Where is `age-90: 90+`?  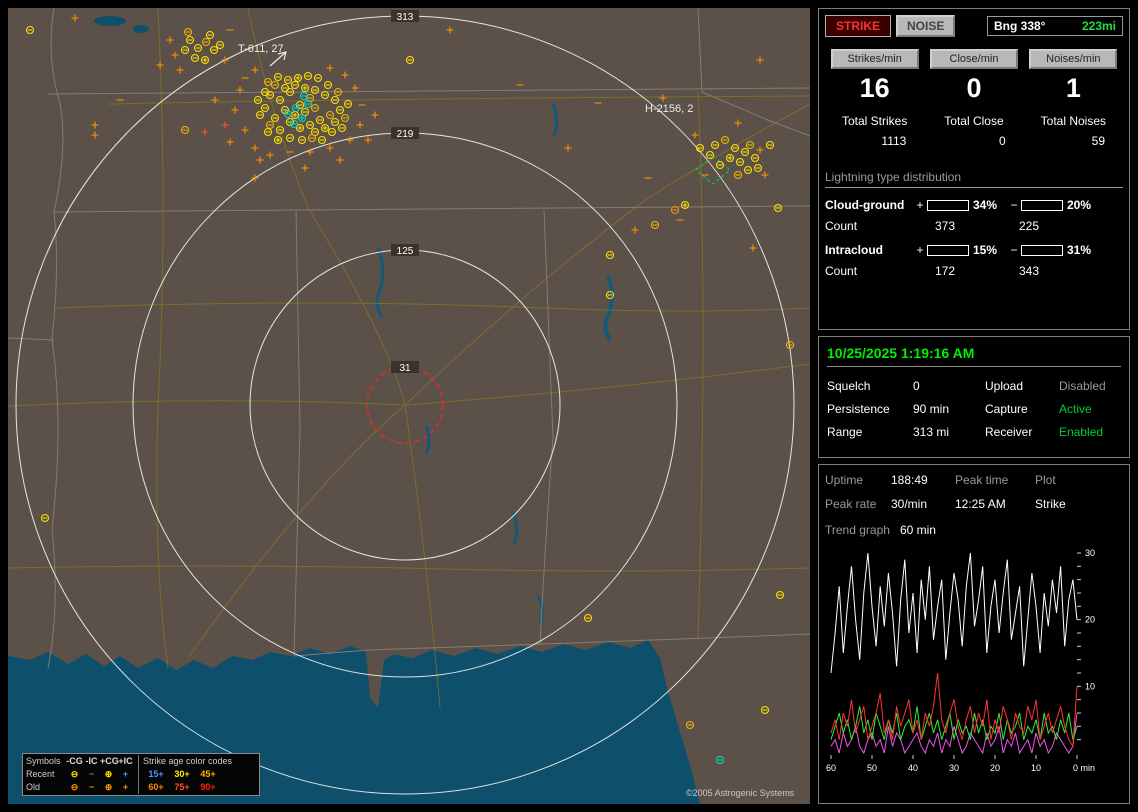 age-90: 90+ is located at coordinates (208, 787).